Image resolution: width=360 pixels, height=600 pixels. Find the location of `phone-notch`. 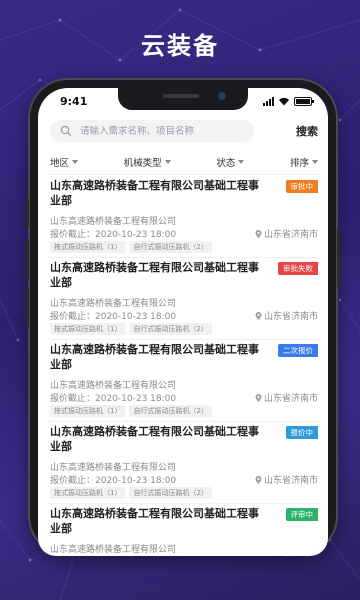

phone-notch is located at coordinates (183, 99).